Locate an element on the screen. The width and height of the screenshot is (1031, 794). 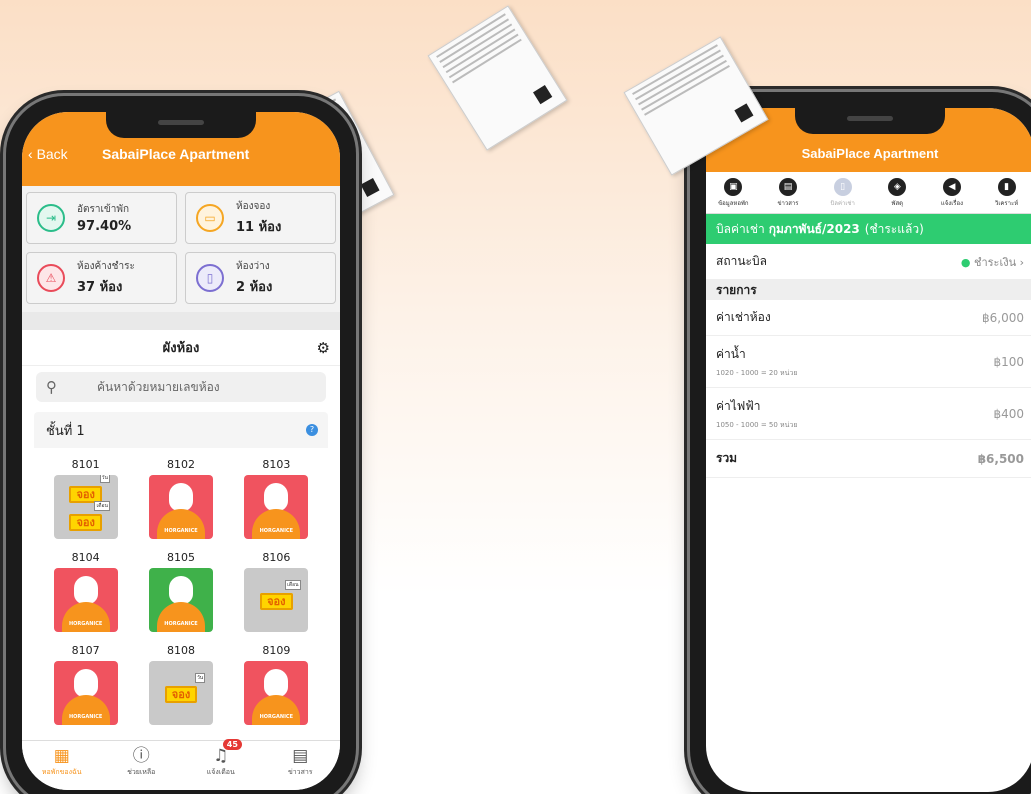
room-8108: 8108 จอง วัน is located at coordinates (180, 684).